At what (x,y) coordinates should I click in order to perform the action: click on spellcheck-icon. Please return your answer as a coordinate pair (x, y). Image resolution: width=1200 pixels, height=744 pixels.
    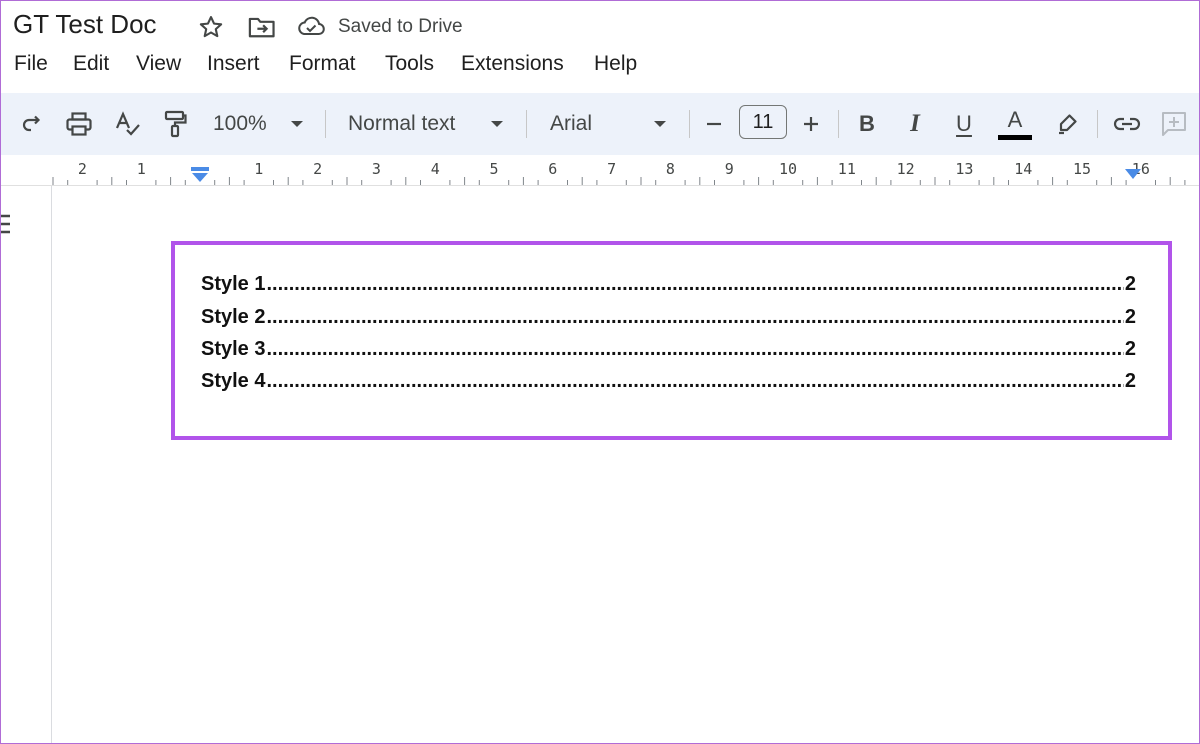
    Looking at the image, I should click on (127, 124).